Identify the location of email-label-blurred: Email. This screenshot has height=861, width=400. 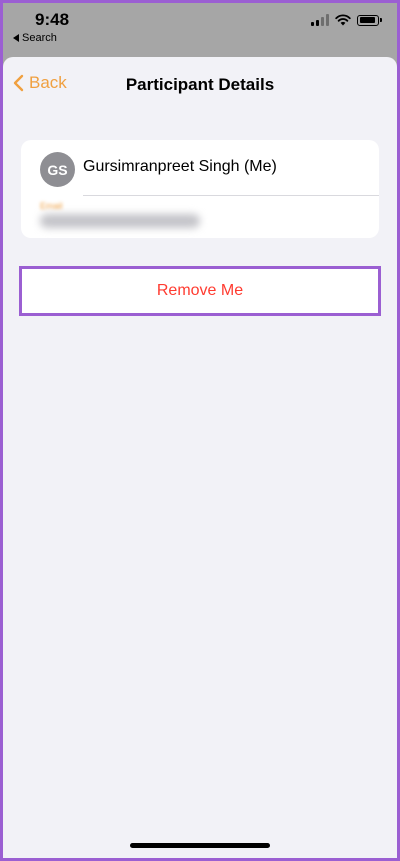
(51, 206).